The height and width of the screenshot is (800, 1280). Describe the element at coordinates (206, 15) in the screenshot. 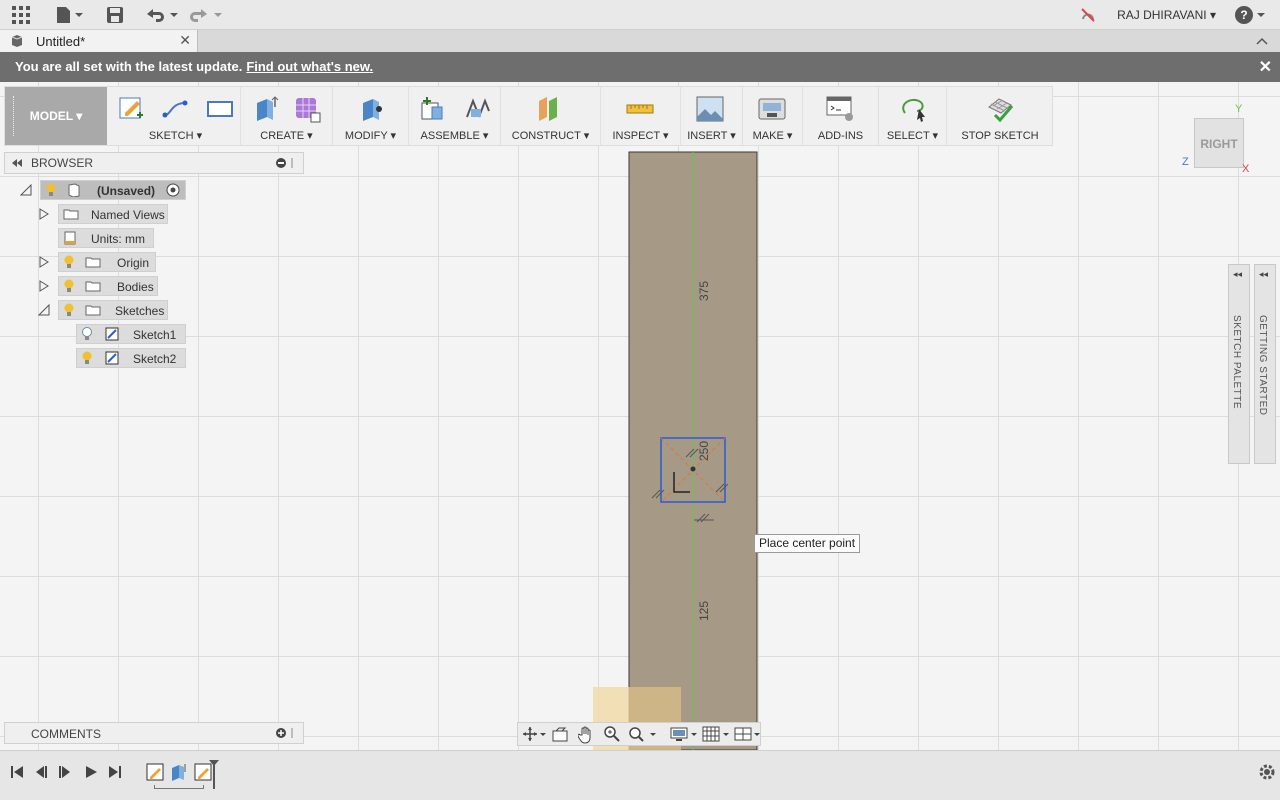

I see `redo-icon` at that location.